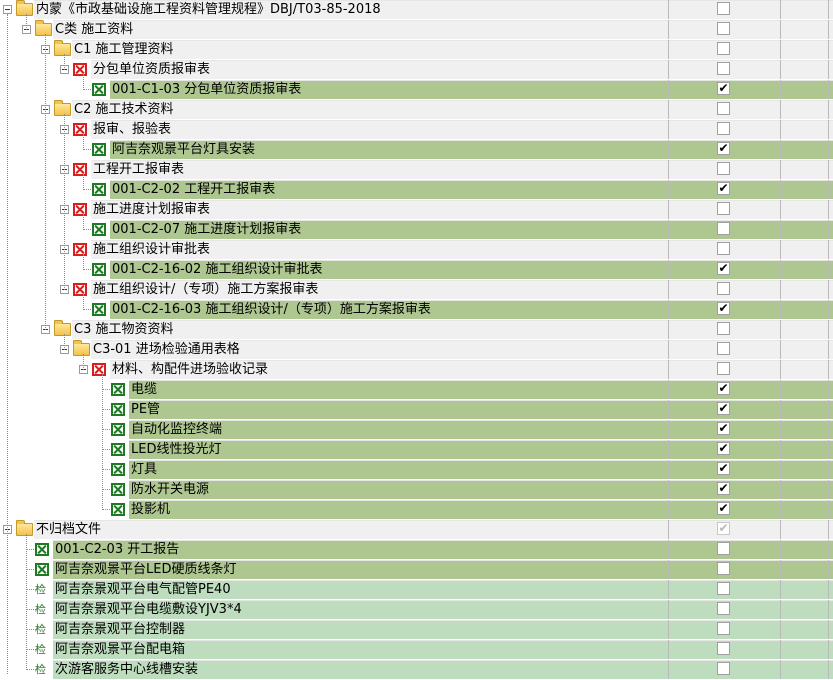 This screenshot has height=680, width=833. What do you see at coordinates (416, 270) in the screenshot?
I see `tree-leaf: 001-C2-16-02 施工组织设计审批表` at bounding box center [416, 270].